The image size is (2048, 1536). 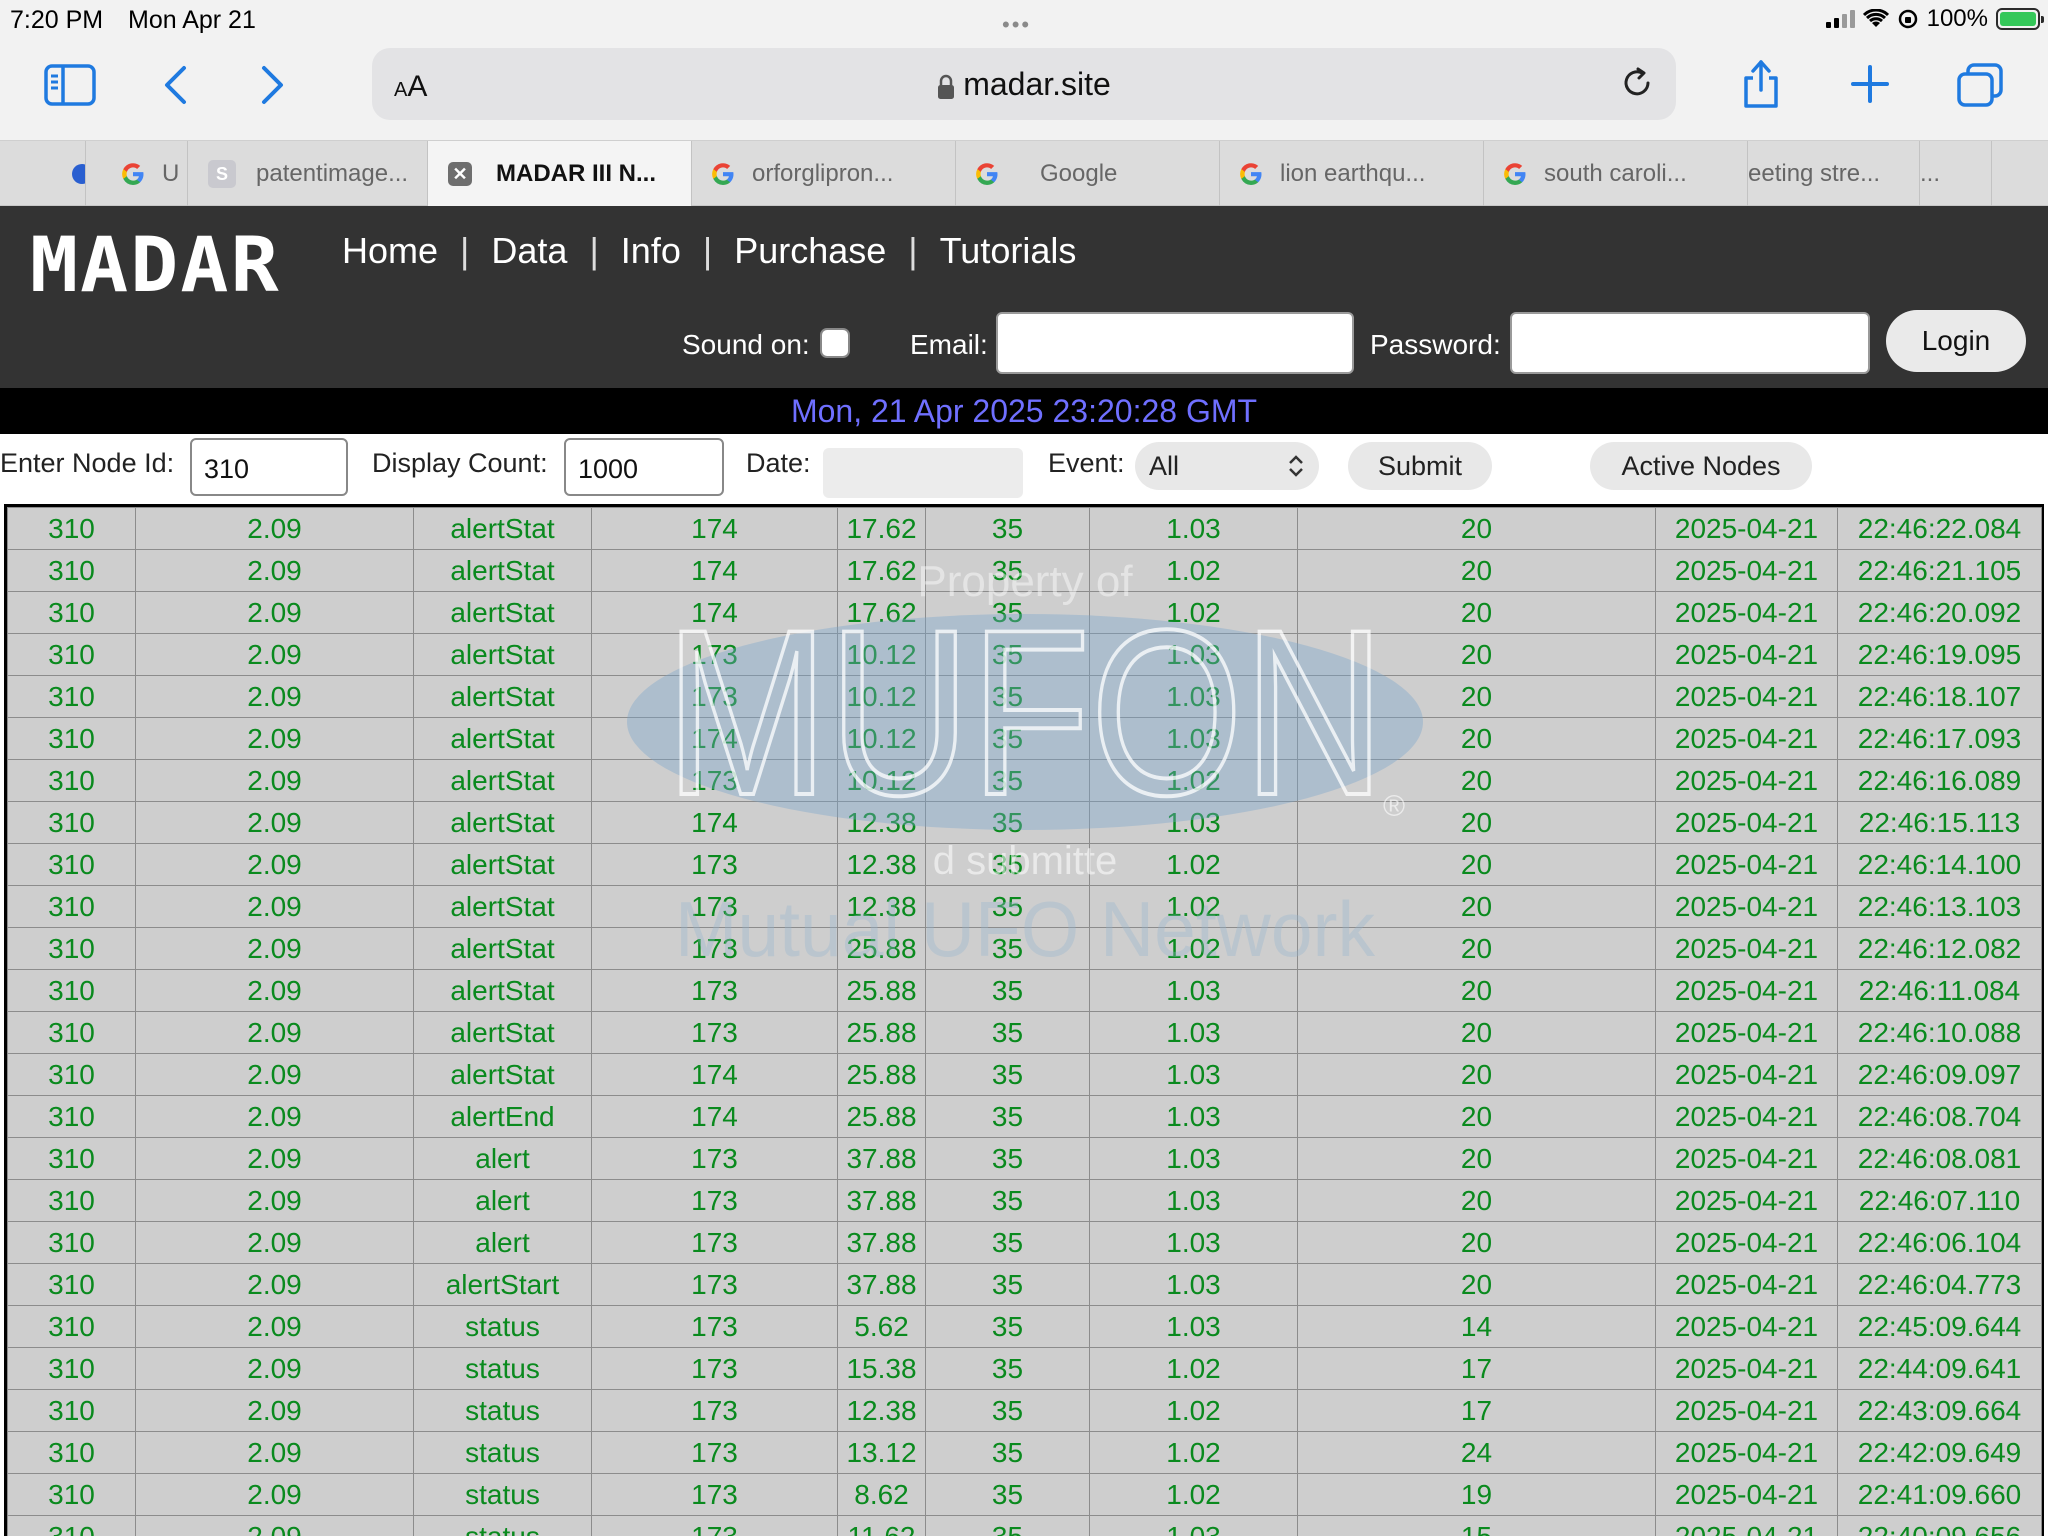 What do you see at coordinates (644, 467) in the screenshot?
I see `display-count-input: 1000` at bounding box center [644, 467].